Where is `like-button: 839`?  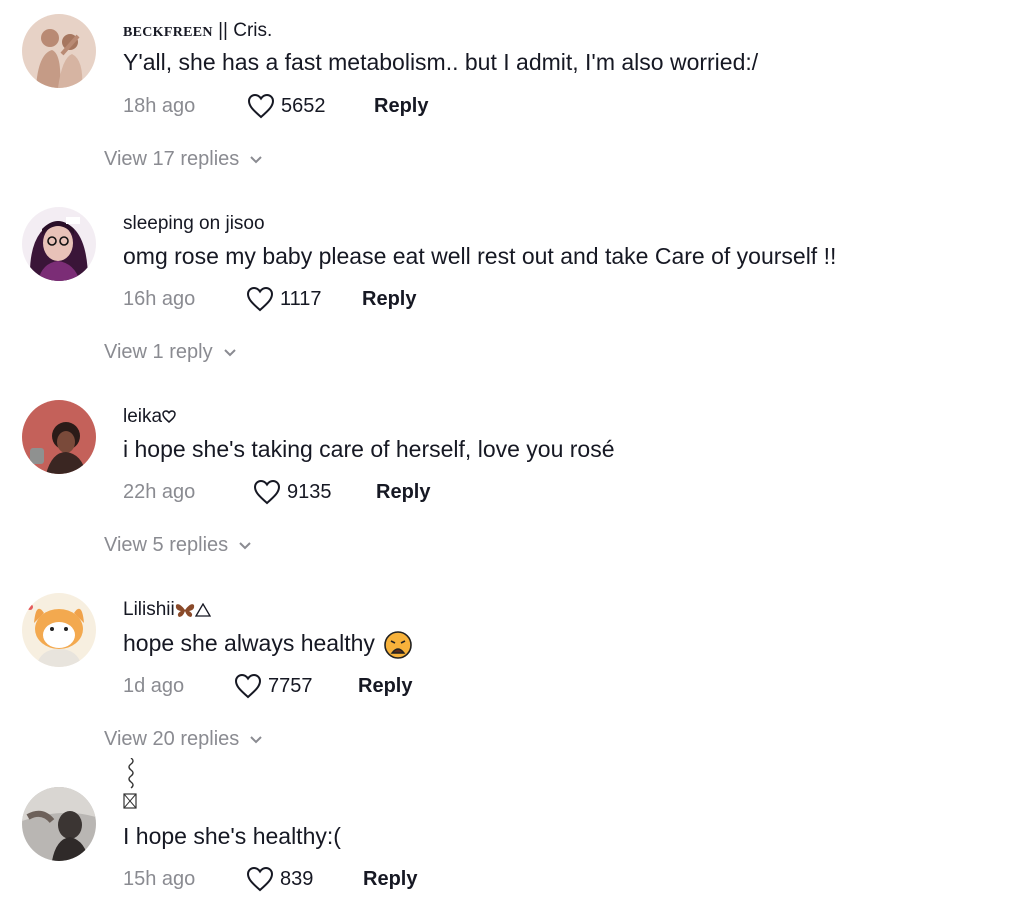
like-button: 839 is located at coordinates (304, 879).